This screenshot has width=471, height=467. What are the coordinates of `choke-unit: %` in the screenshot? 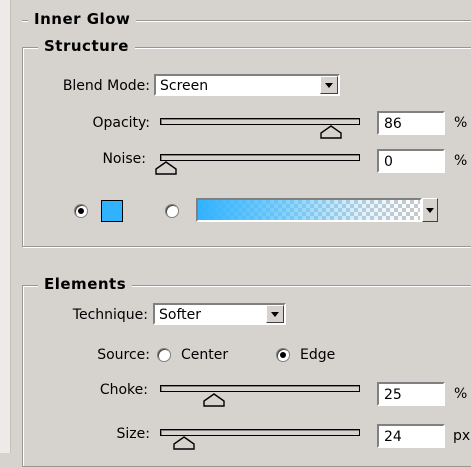 It's located at (461, 394).